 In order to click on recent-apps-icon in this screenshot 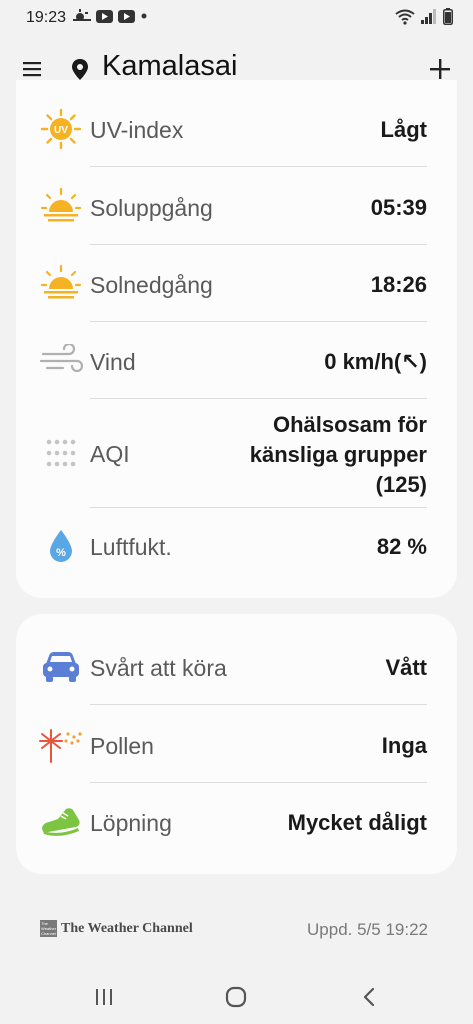, I will do `click(104, 997)`.